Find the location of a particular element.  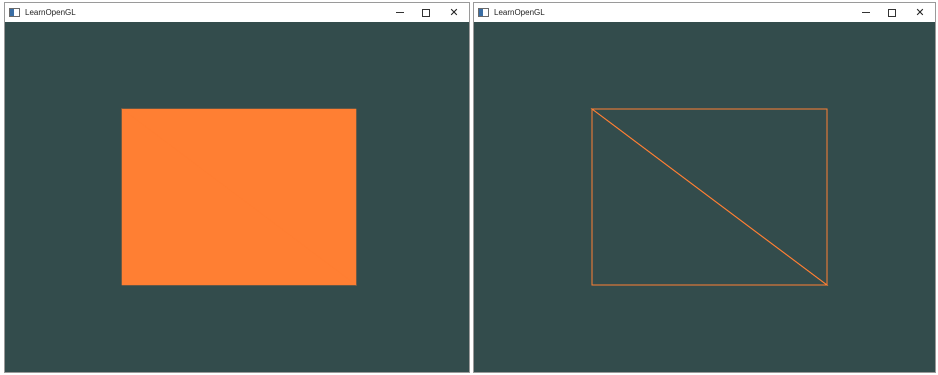

wireframe-triangle-bottom is located at coordinates (710, 197).